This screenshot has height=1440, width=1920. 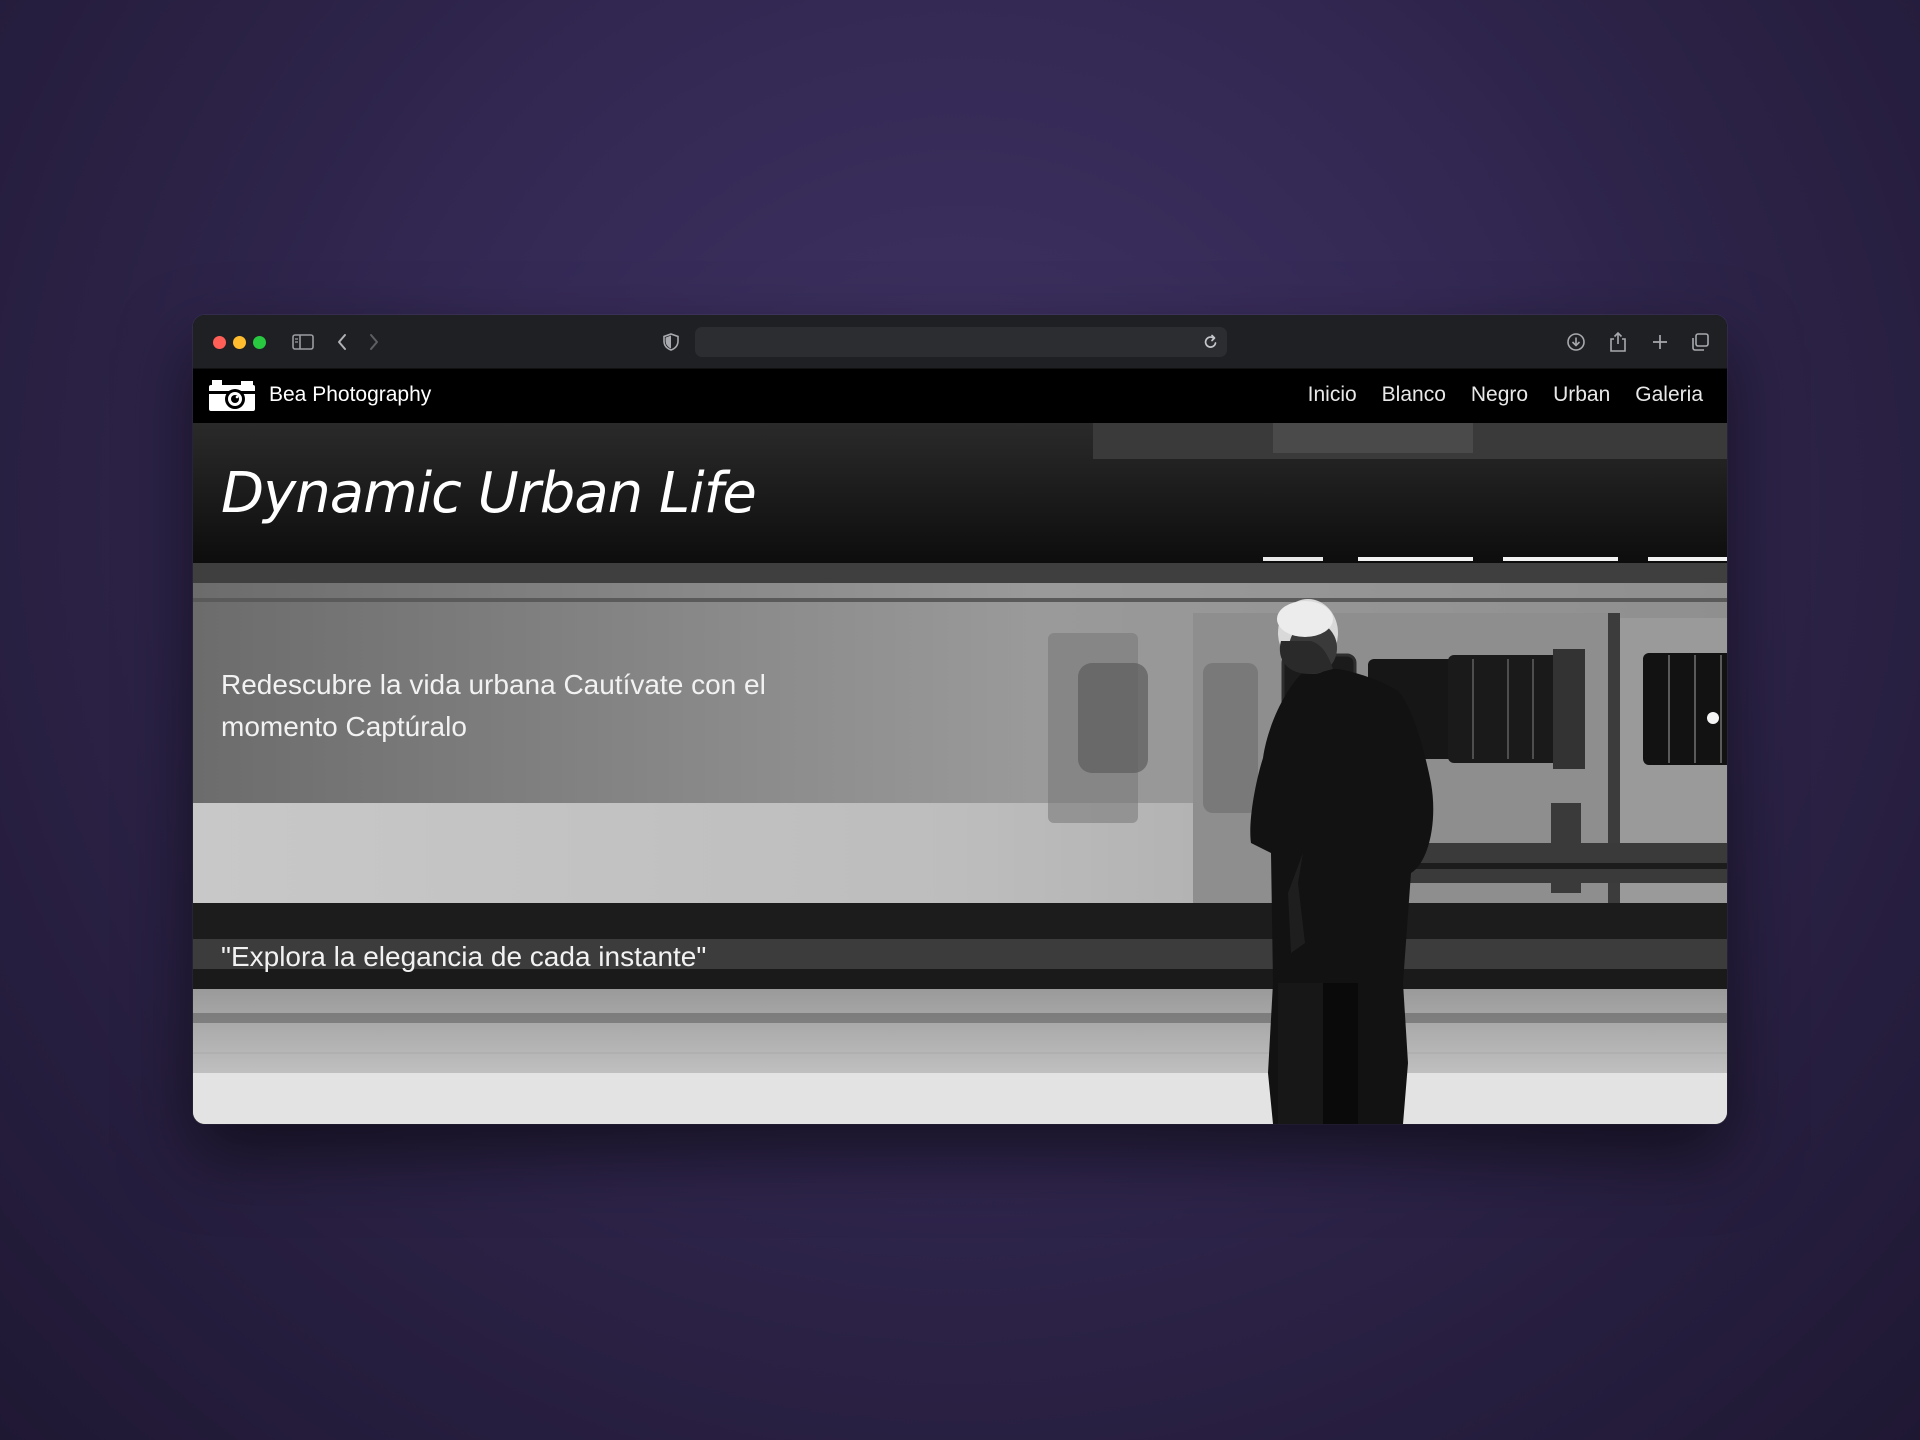 What do you see at coordinates (489, 493) in the screenshot?
I see `hero-title: Dynamic Urban Life` at bounding box center [489, 493].